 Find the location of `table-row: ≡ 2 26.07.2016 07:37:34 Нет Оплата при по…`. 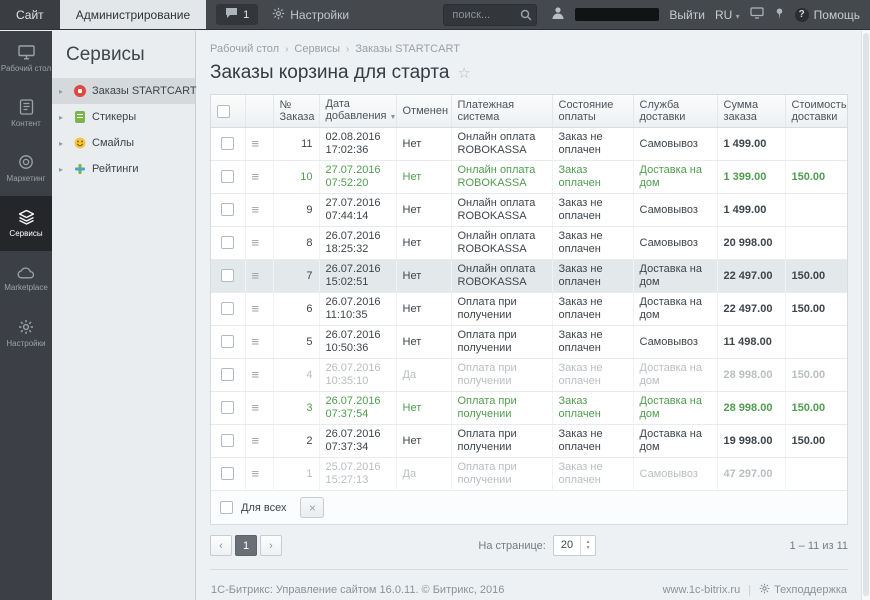

table-row: ≡ 2 26.07.2016 07:37:34 Нет Оплата при по… is located at coordinates (529, 441).